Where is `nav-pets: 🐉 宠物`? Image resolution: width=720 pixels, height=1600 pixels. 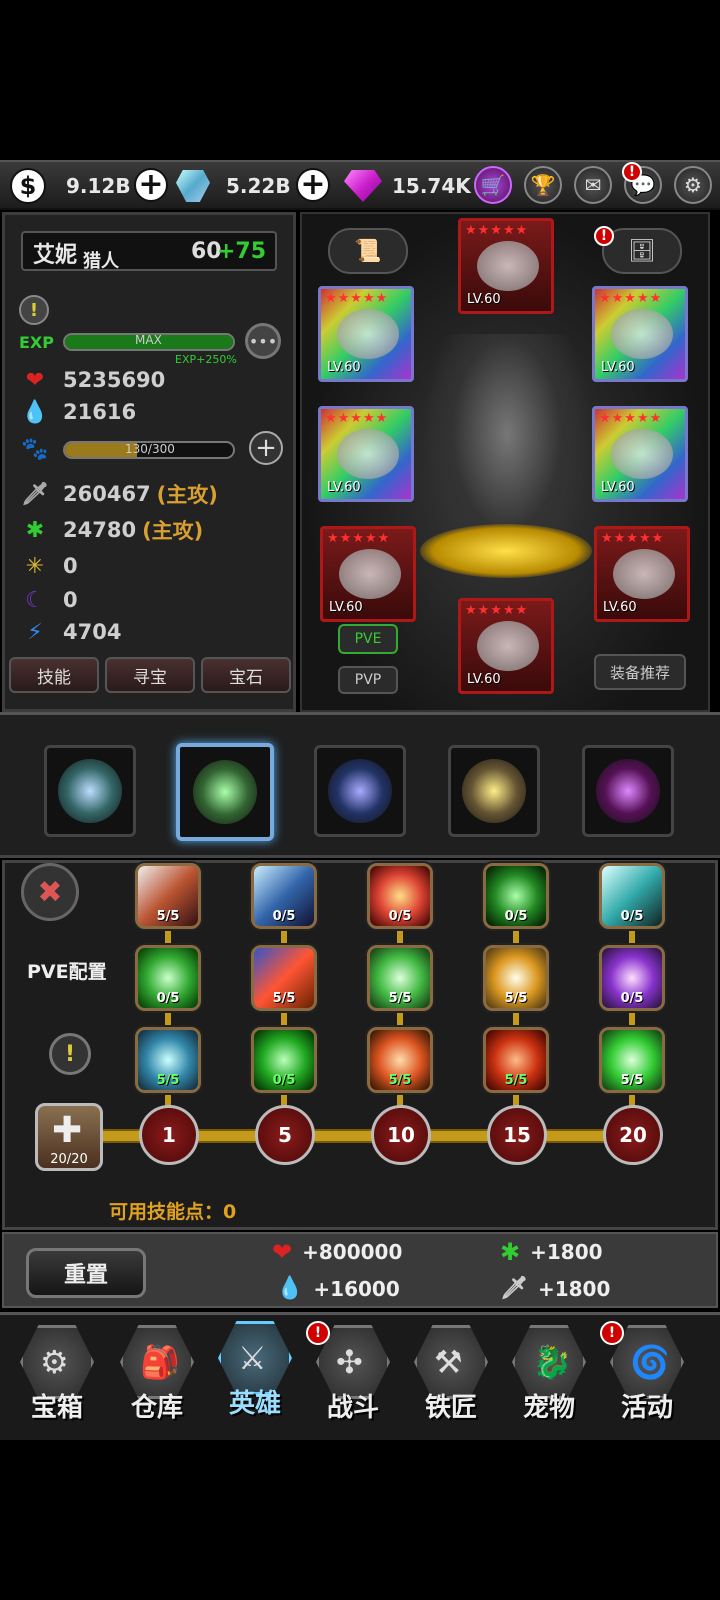
nav-pets: 🐉 宠物 is located at coordinates (549, 1378).